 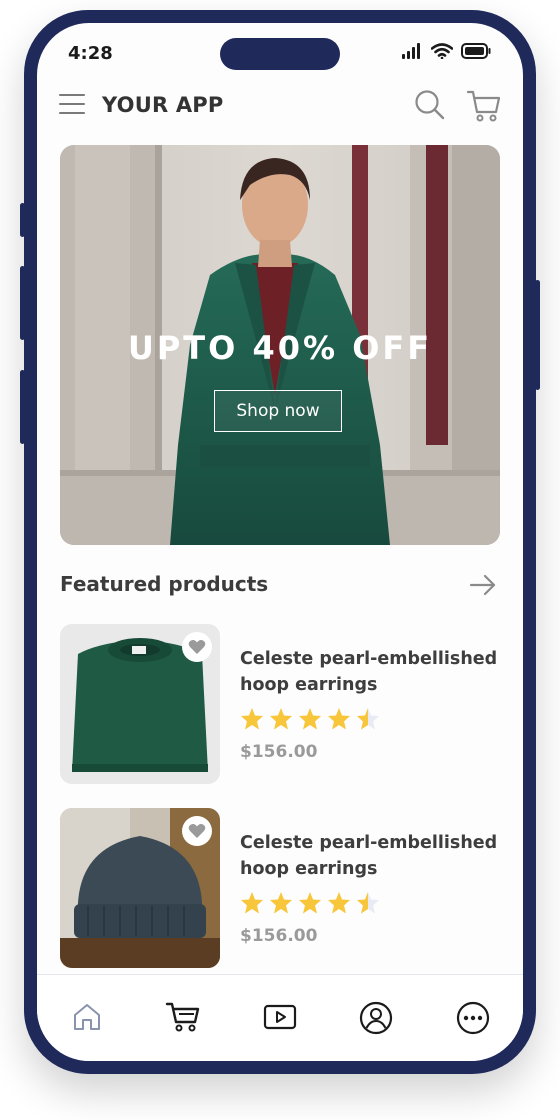 I want to click on status-time: 4:28, so click(x=90, y=53).